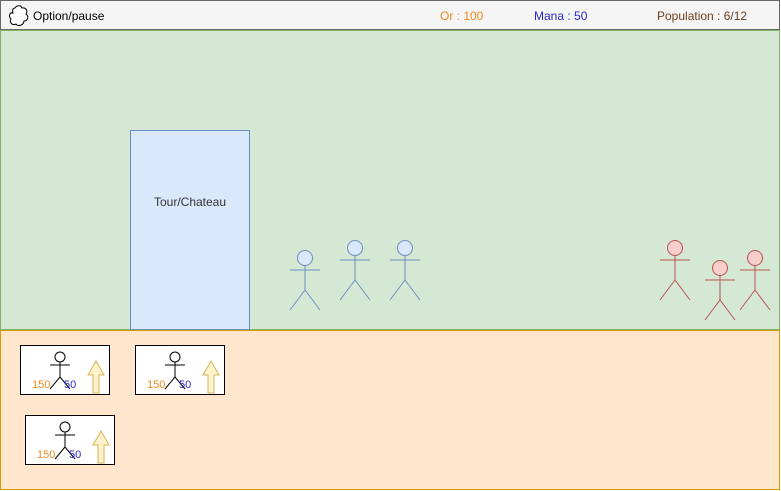  What do you see at coordinates (190, 230) in the screenshot?
I see `castle-tower: Tour/Chateau` at bounding box center [190, 230].